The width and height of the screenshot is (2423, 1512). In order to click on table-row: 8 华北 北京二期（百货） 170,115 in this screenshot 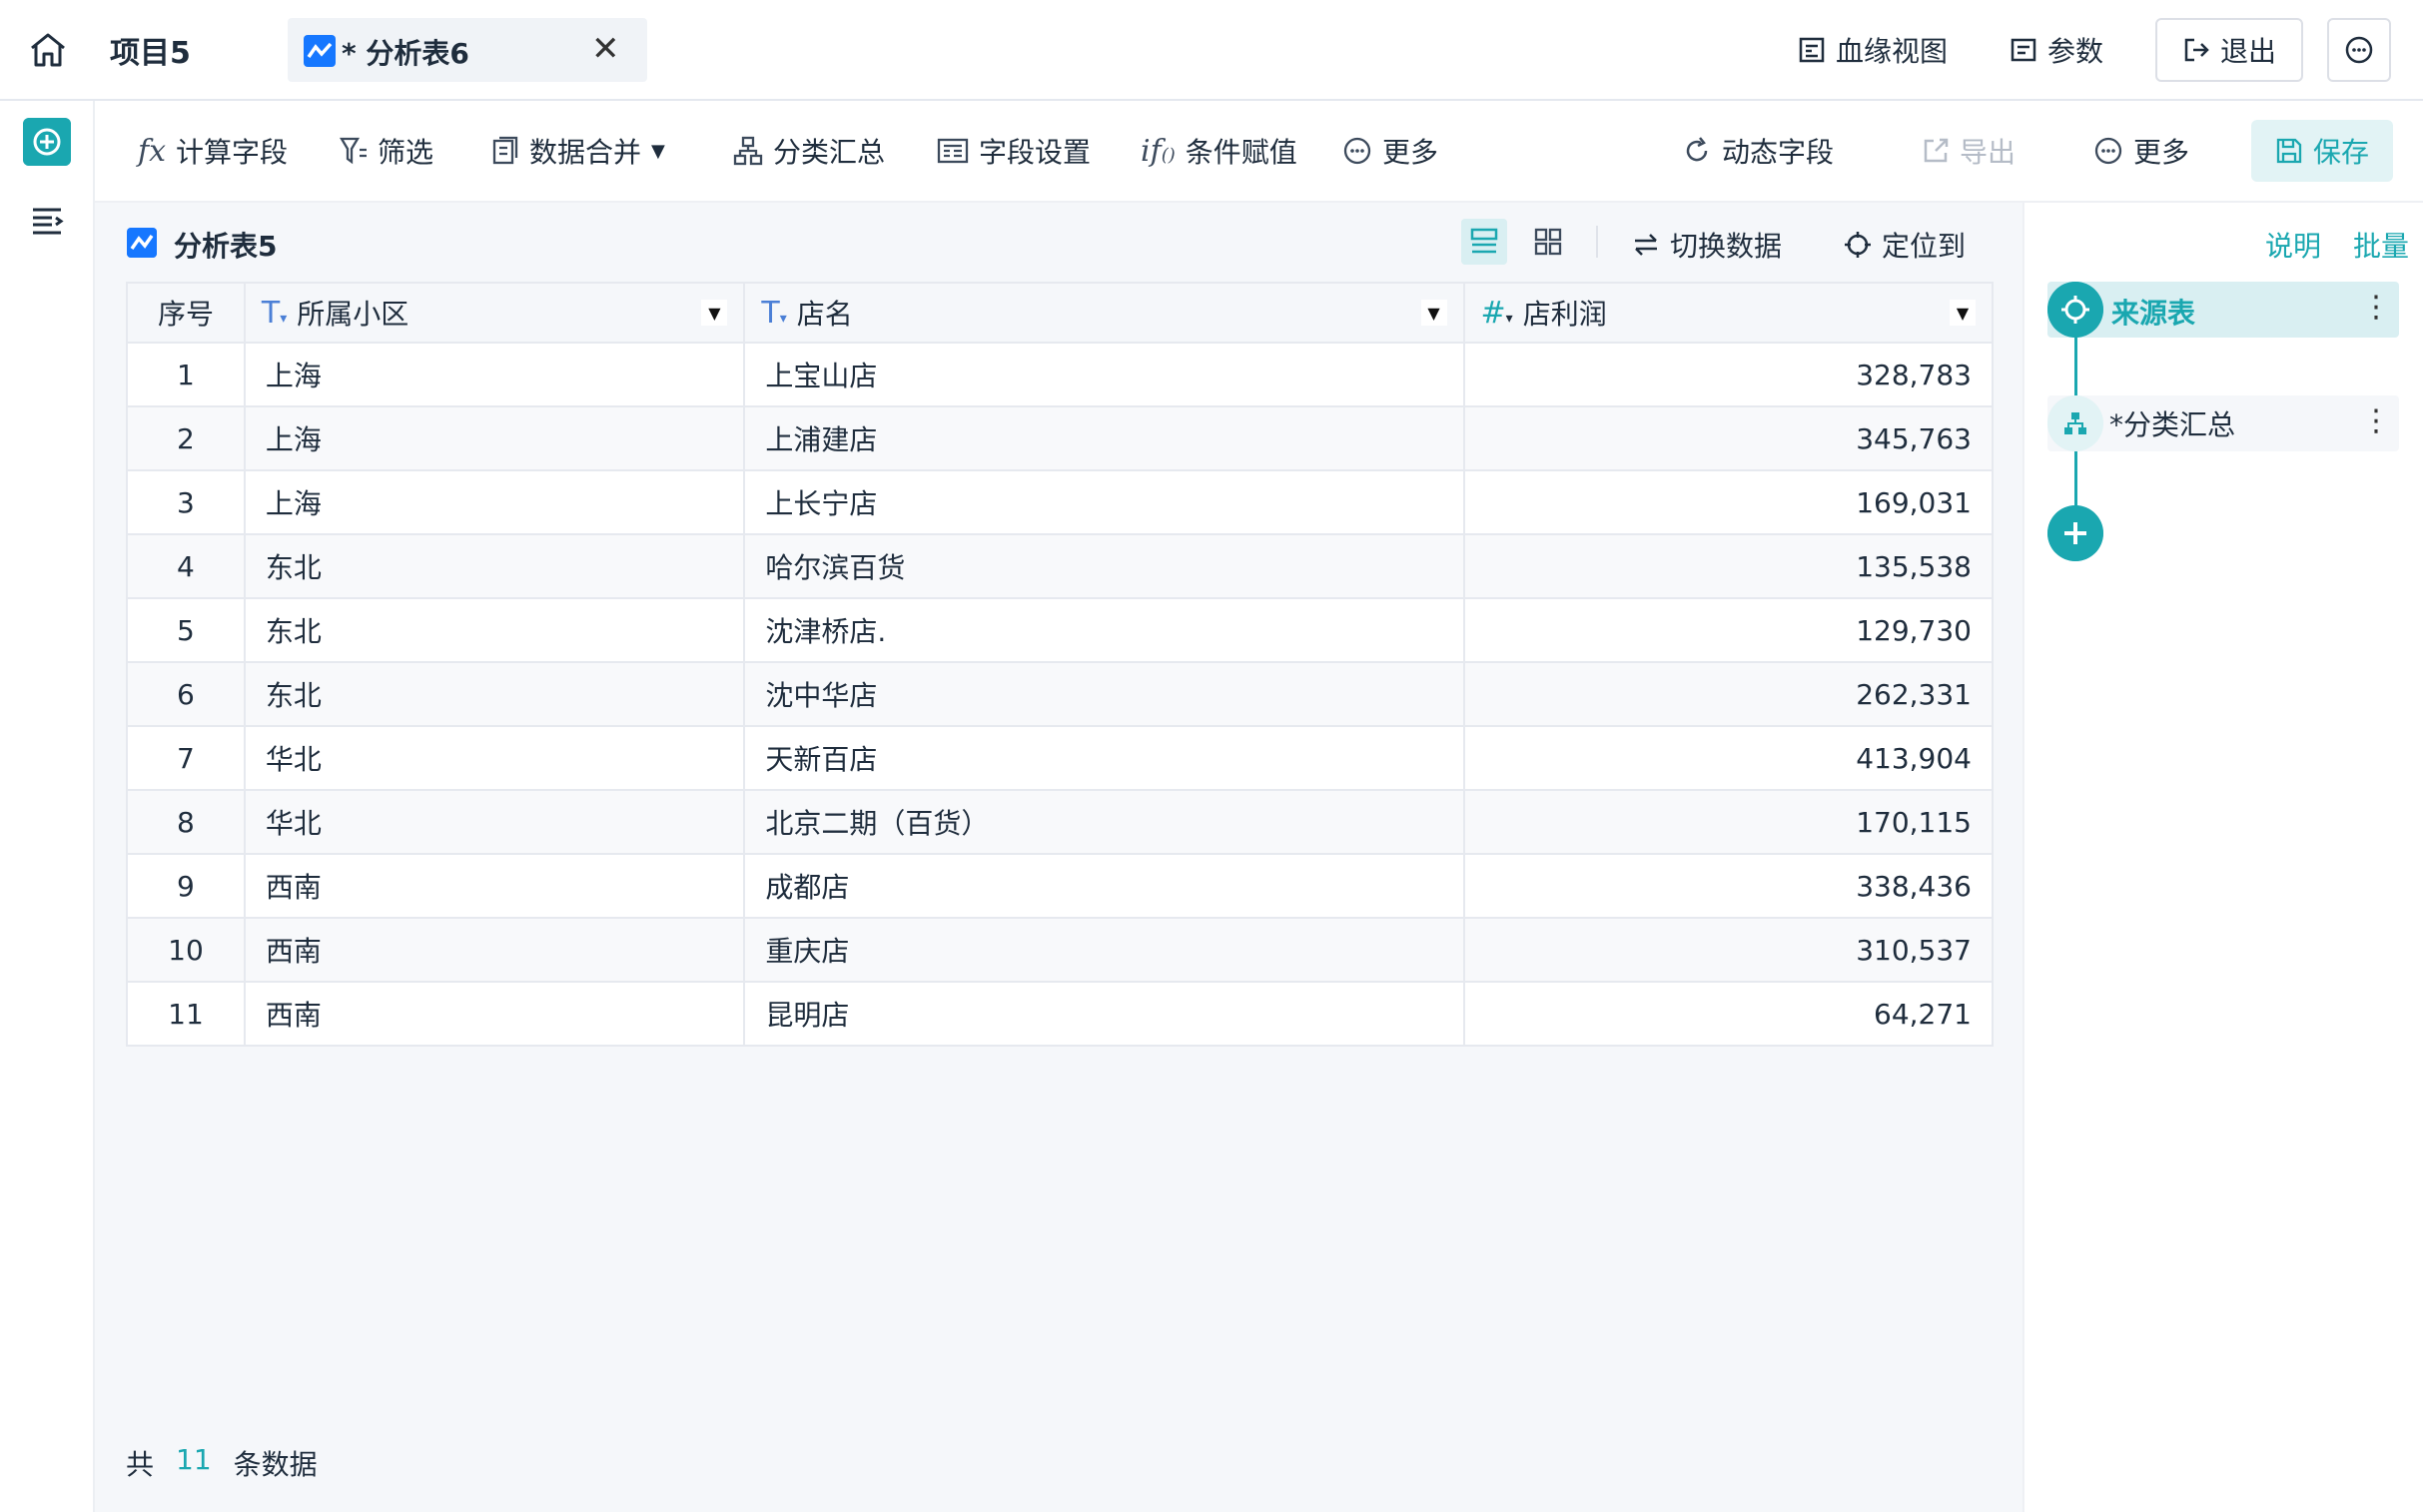, I will do `click(1060, 822)`.